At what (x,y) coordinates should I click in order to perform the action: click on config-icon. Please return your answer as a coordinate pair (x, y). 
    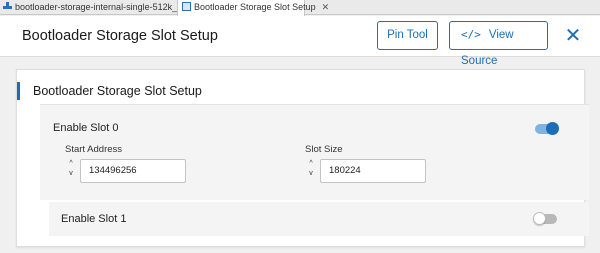
    Looking at the image, I should click on (186, 6).